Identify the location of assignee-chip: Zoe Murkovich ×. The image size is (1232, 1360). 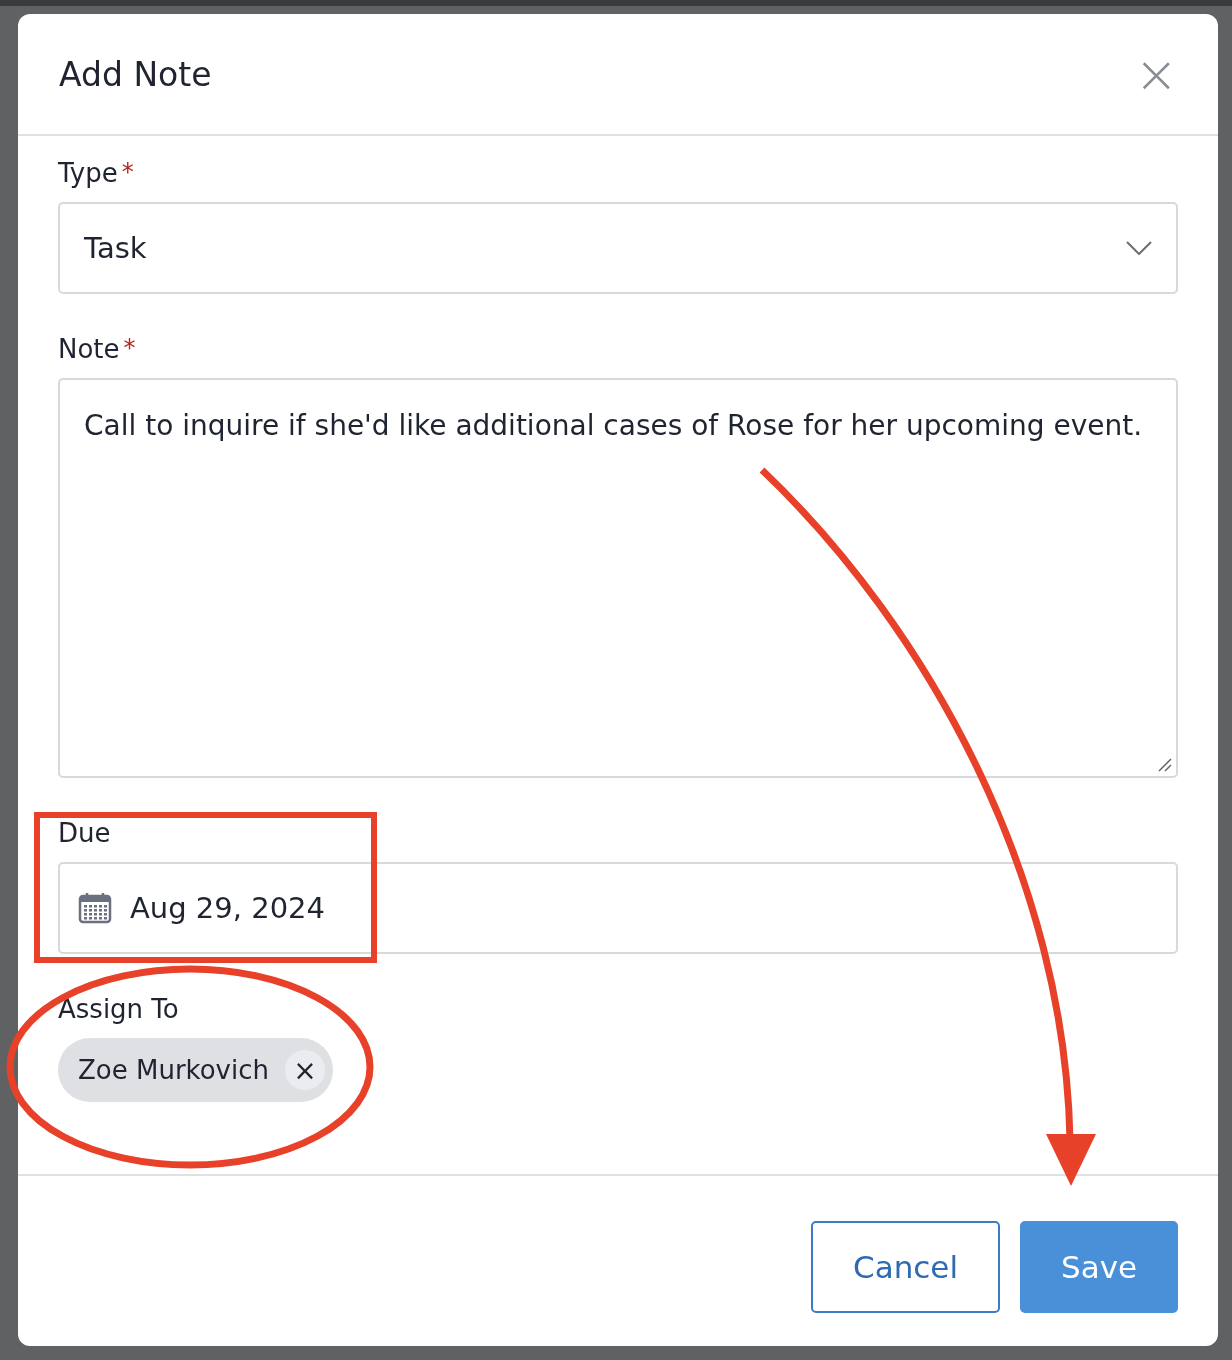
(195, 1070).